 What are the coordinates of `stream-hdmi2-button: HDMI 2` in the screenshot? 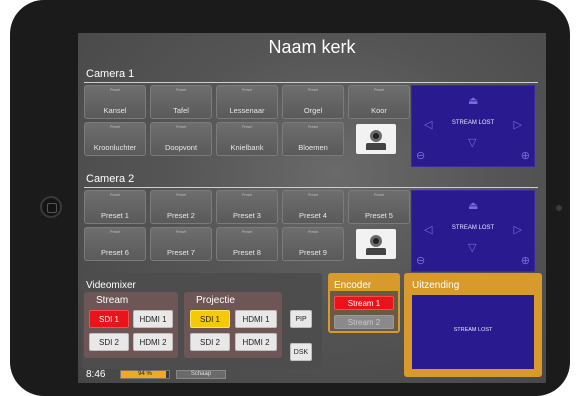 It's located at (153, 342).